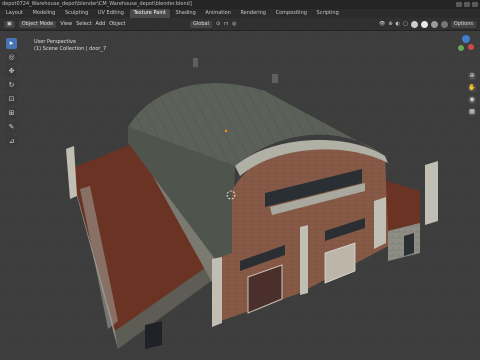 This screenshot has width=480, height=360. I want to click on chimney-left, so click(195, 62).